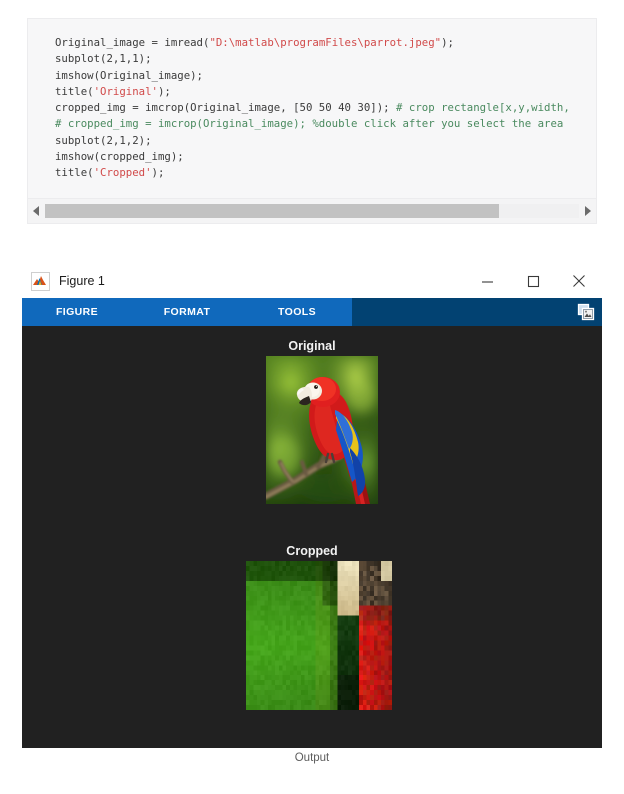 This screenshot has height=794, width=624. What do you see at coordinates (77, 312) in the screenshot?
I see `tab-figure: FIGURE` at bounding box center [77, 312].